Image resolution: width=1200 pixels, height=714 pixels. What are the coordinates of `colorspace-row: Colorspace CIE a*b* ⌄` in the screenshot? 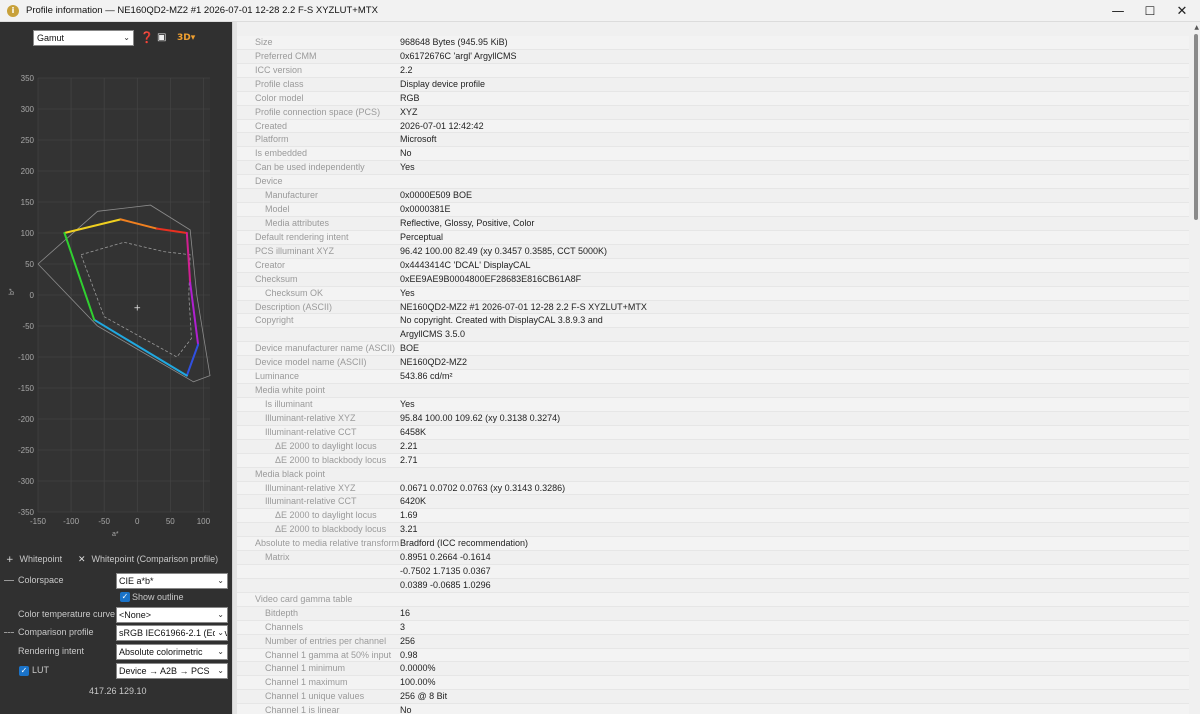 It's located at (116, 581).